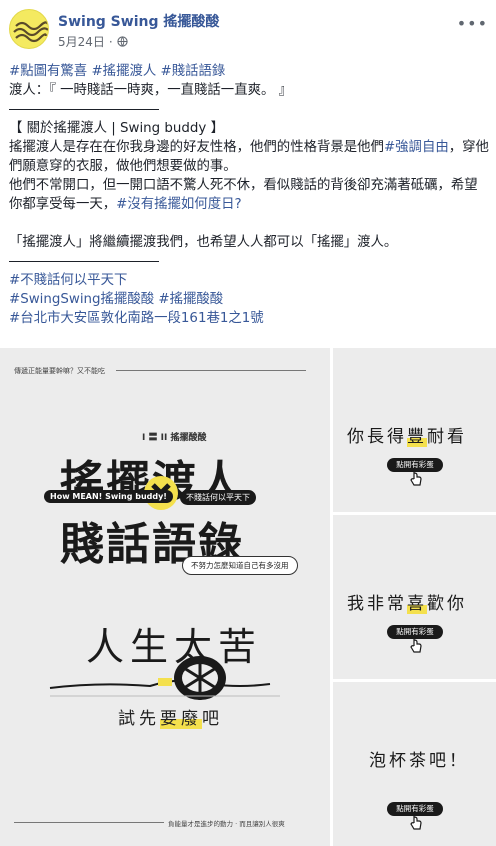 The image size is (496, 846). Describe the element at coordinates (203, 242) in the screenshot. I see `about-paragraph-3: 「搖擺渡人」將繼續擺渡我們，也希望人人都可以「搖擺」渡人。` at that location.